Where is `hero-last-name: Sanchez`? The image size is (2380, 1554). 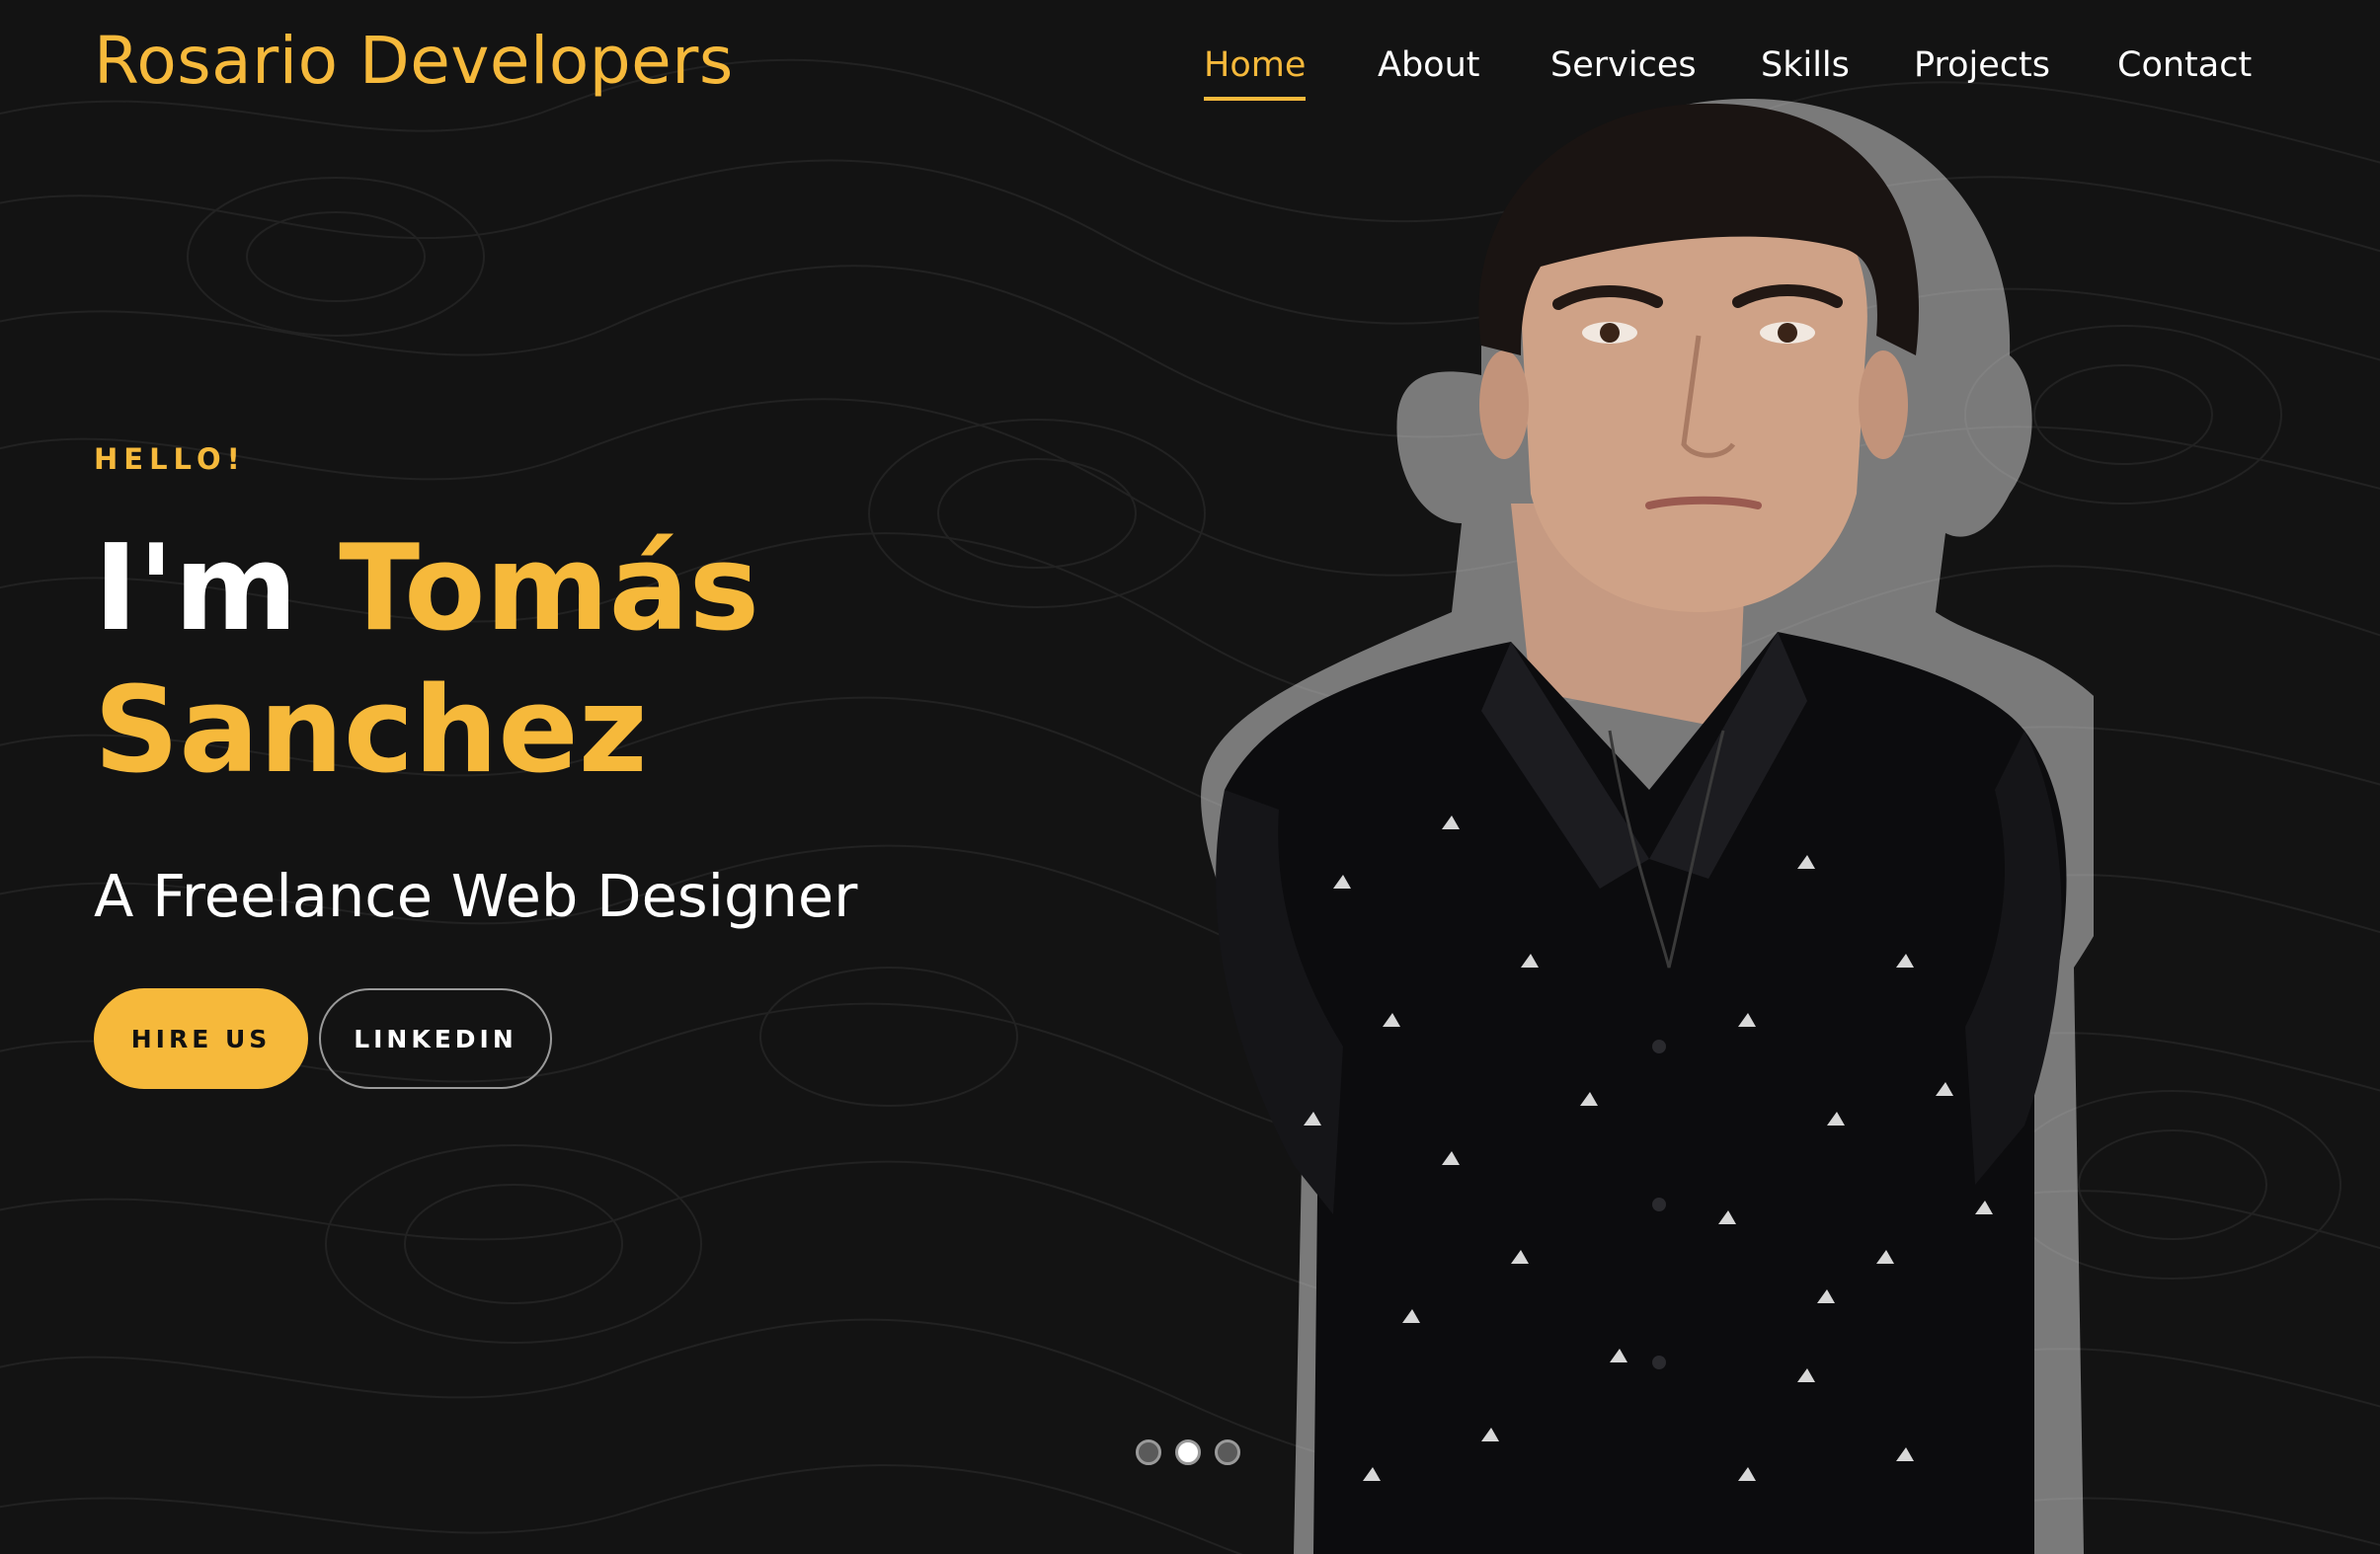 hero-last-name: Sanchez is located at coordinates (371, 731).